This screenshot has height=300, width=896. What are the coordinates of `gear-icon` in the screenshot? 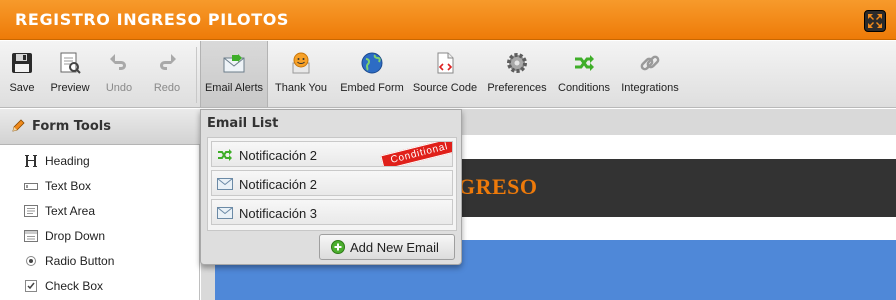 It's located at (517, 63).